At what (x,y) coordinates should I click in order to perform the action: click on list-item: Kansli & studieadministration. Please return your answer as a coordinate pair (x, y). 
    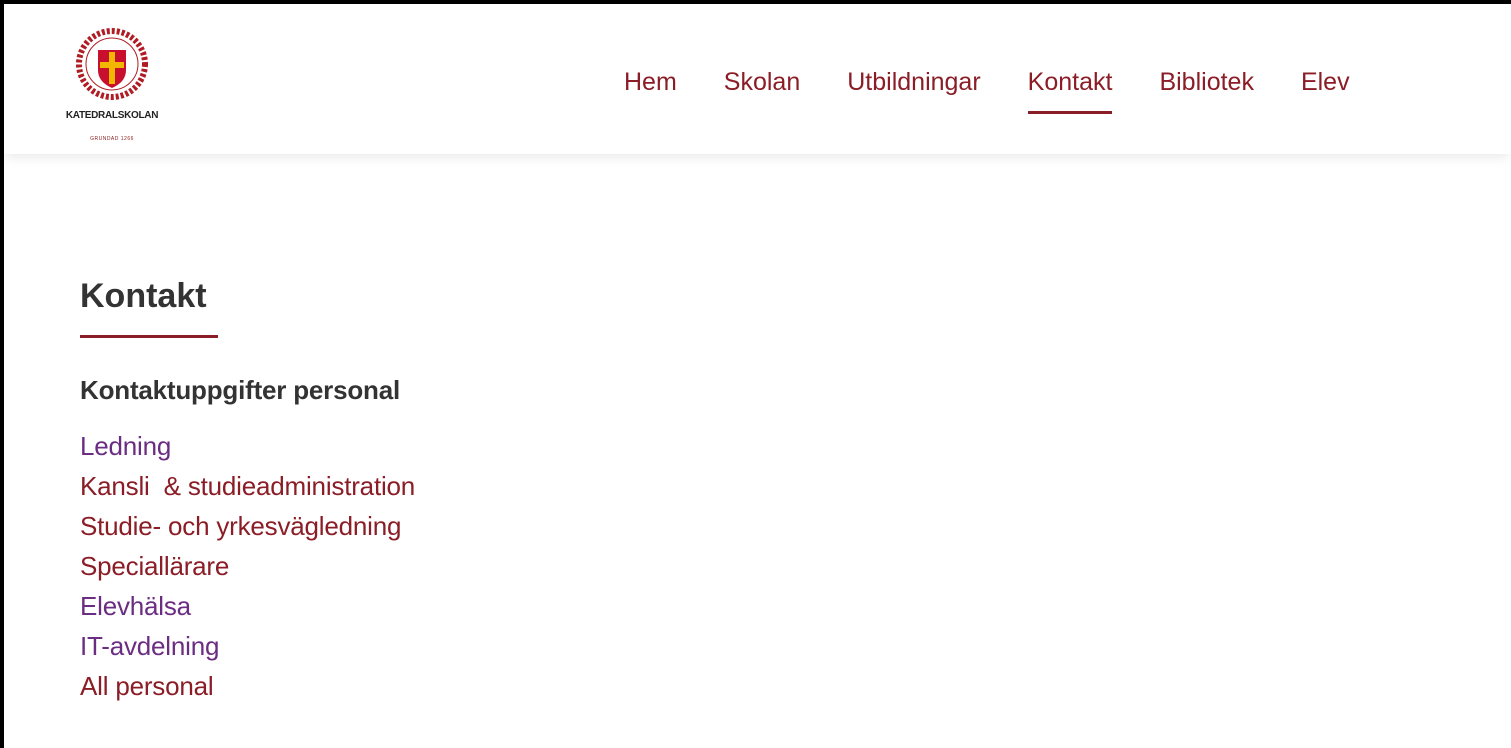
    Looking at the image, I should click on (480, 486).